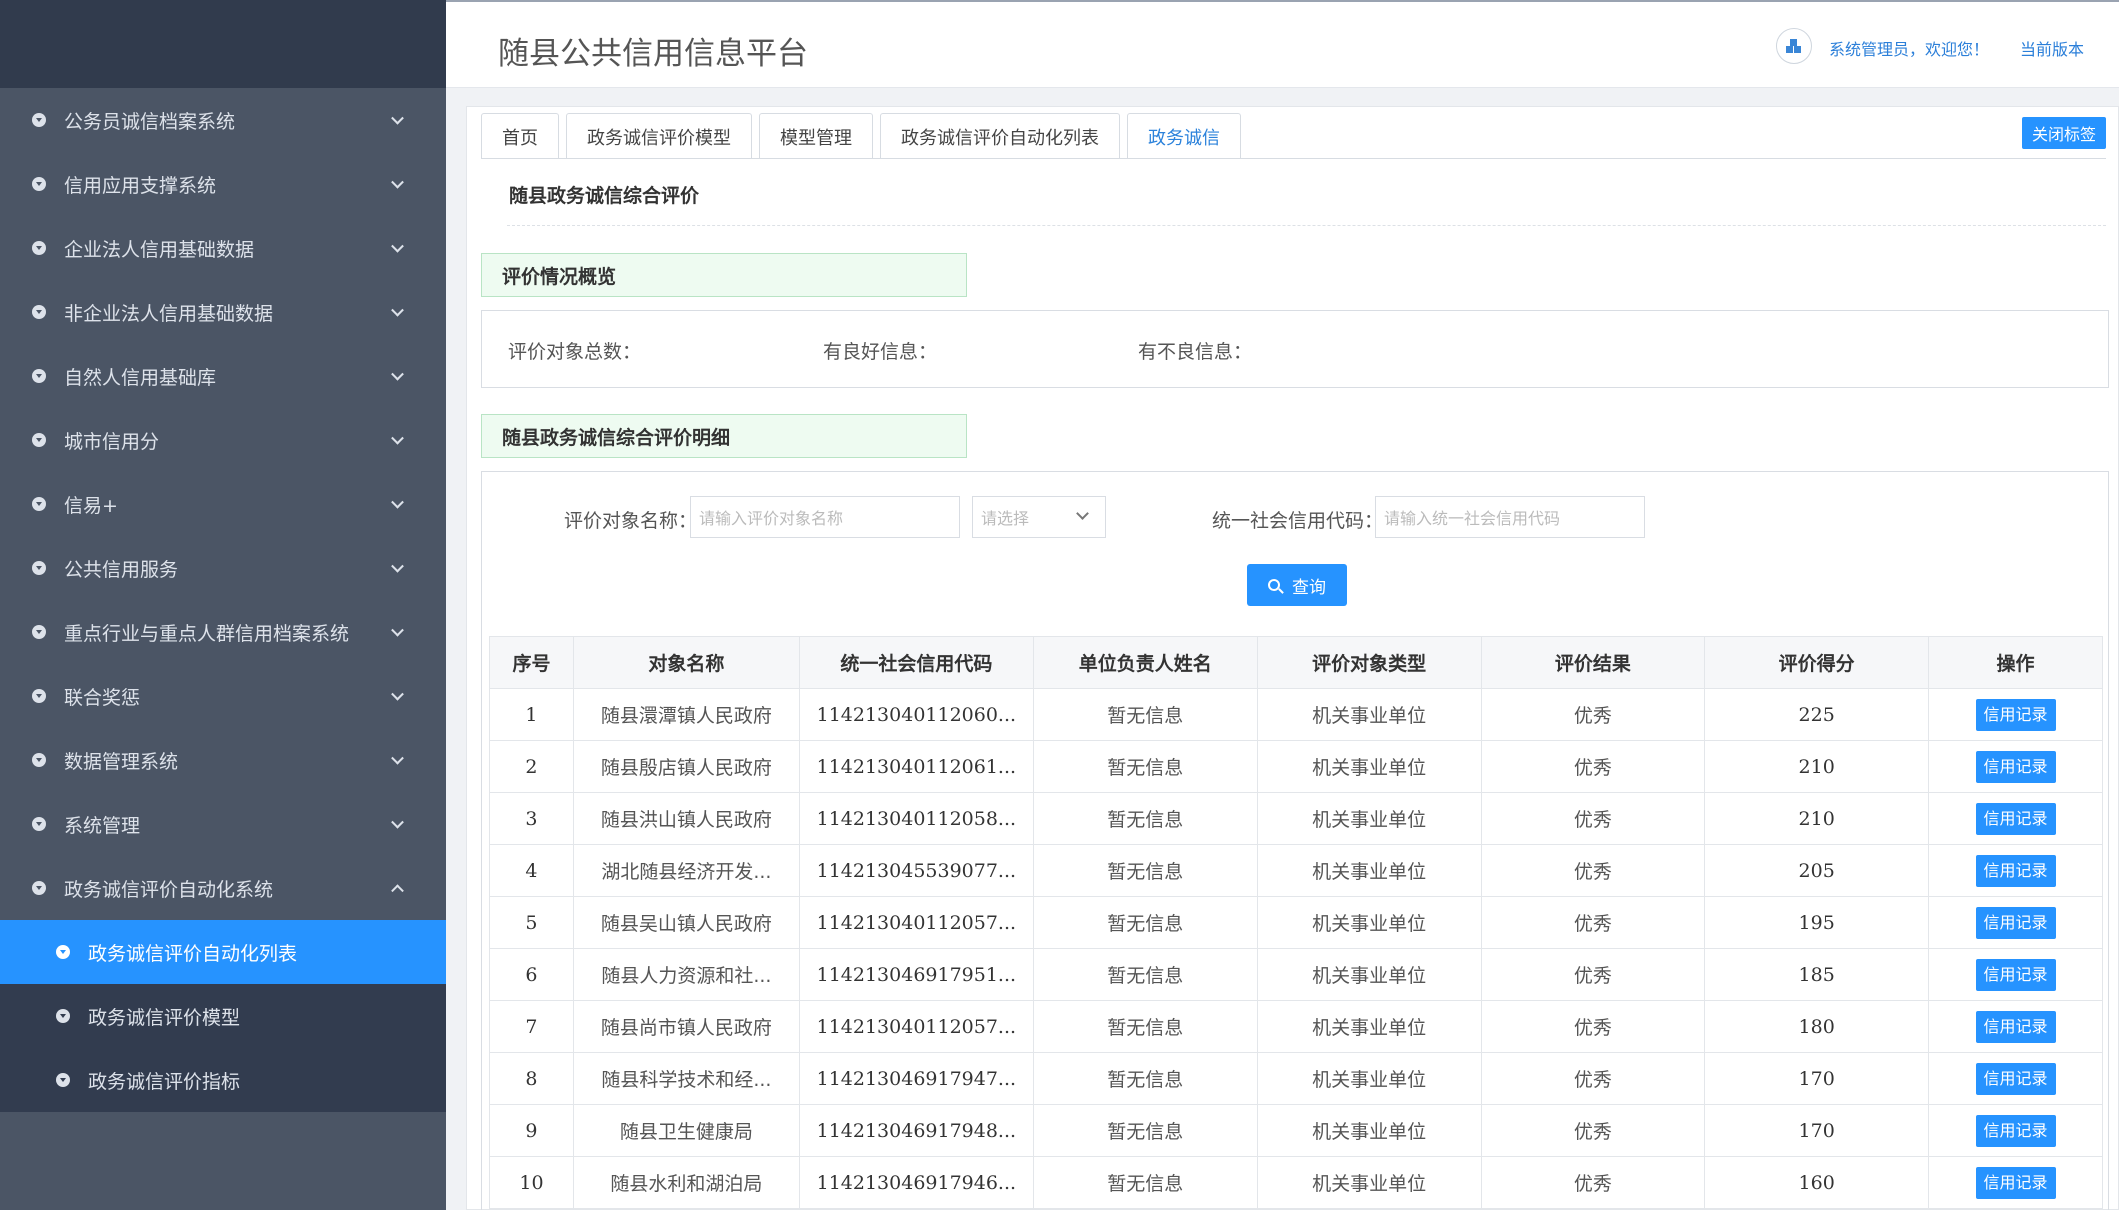  What do you see at coordinates (1510, 517) in the screenshot?
I see `code-filter-input: 请输入统一社会信用代码` at bounding box center [1510, 517].